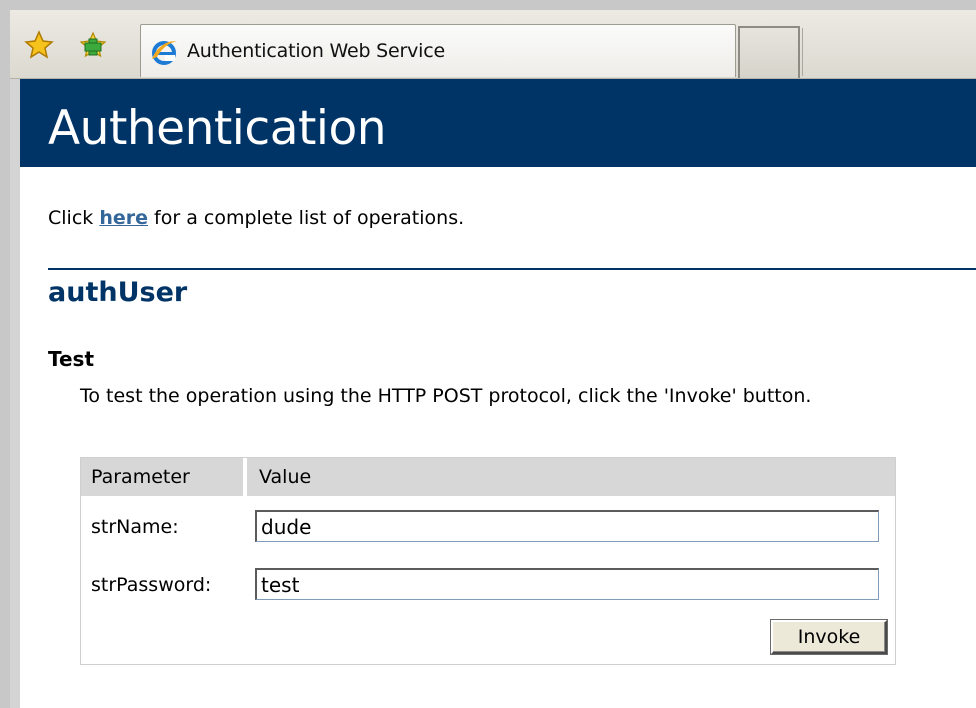  I want to click on browser-tab-bar: Authentication Web Service, so click(493, 44).